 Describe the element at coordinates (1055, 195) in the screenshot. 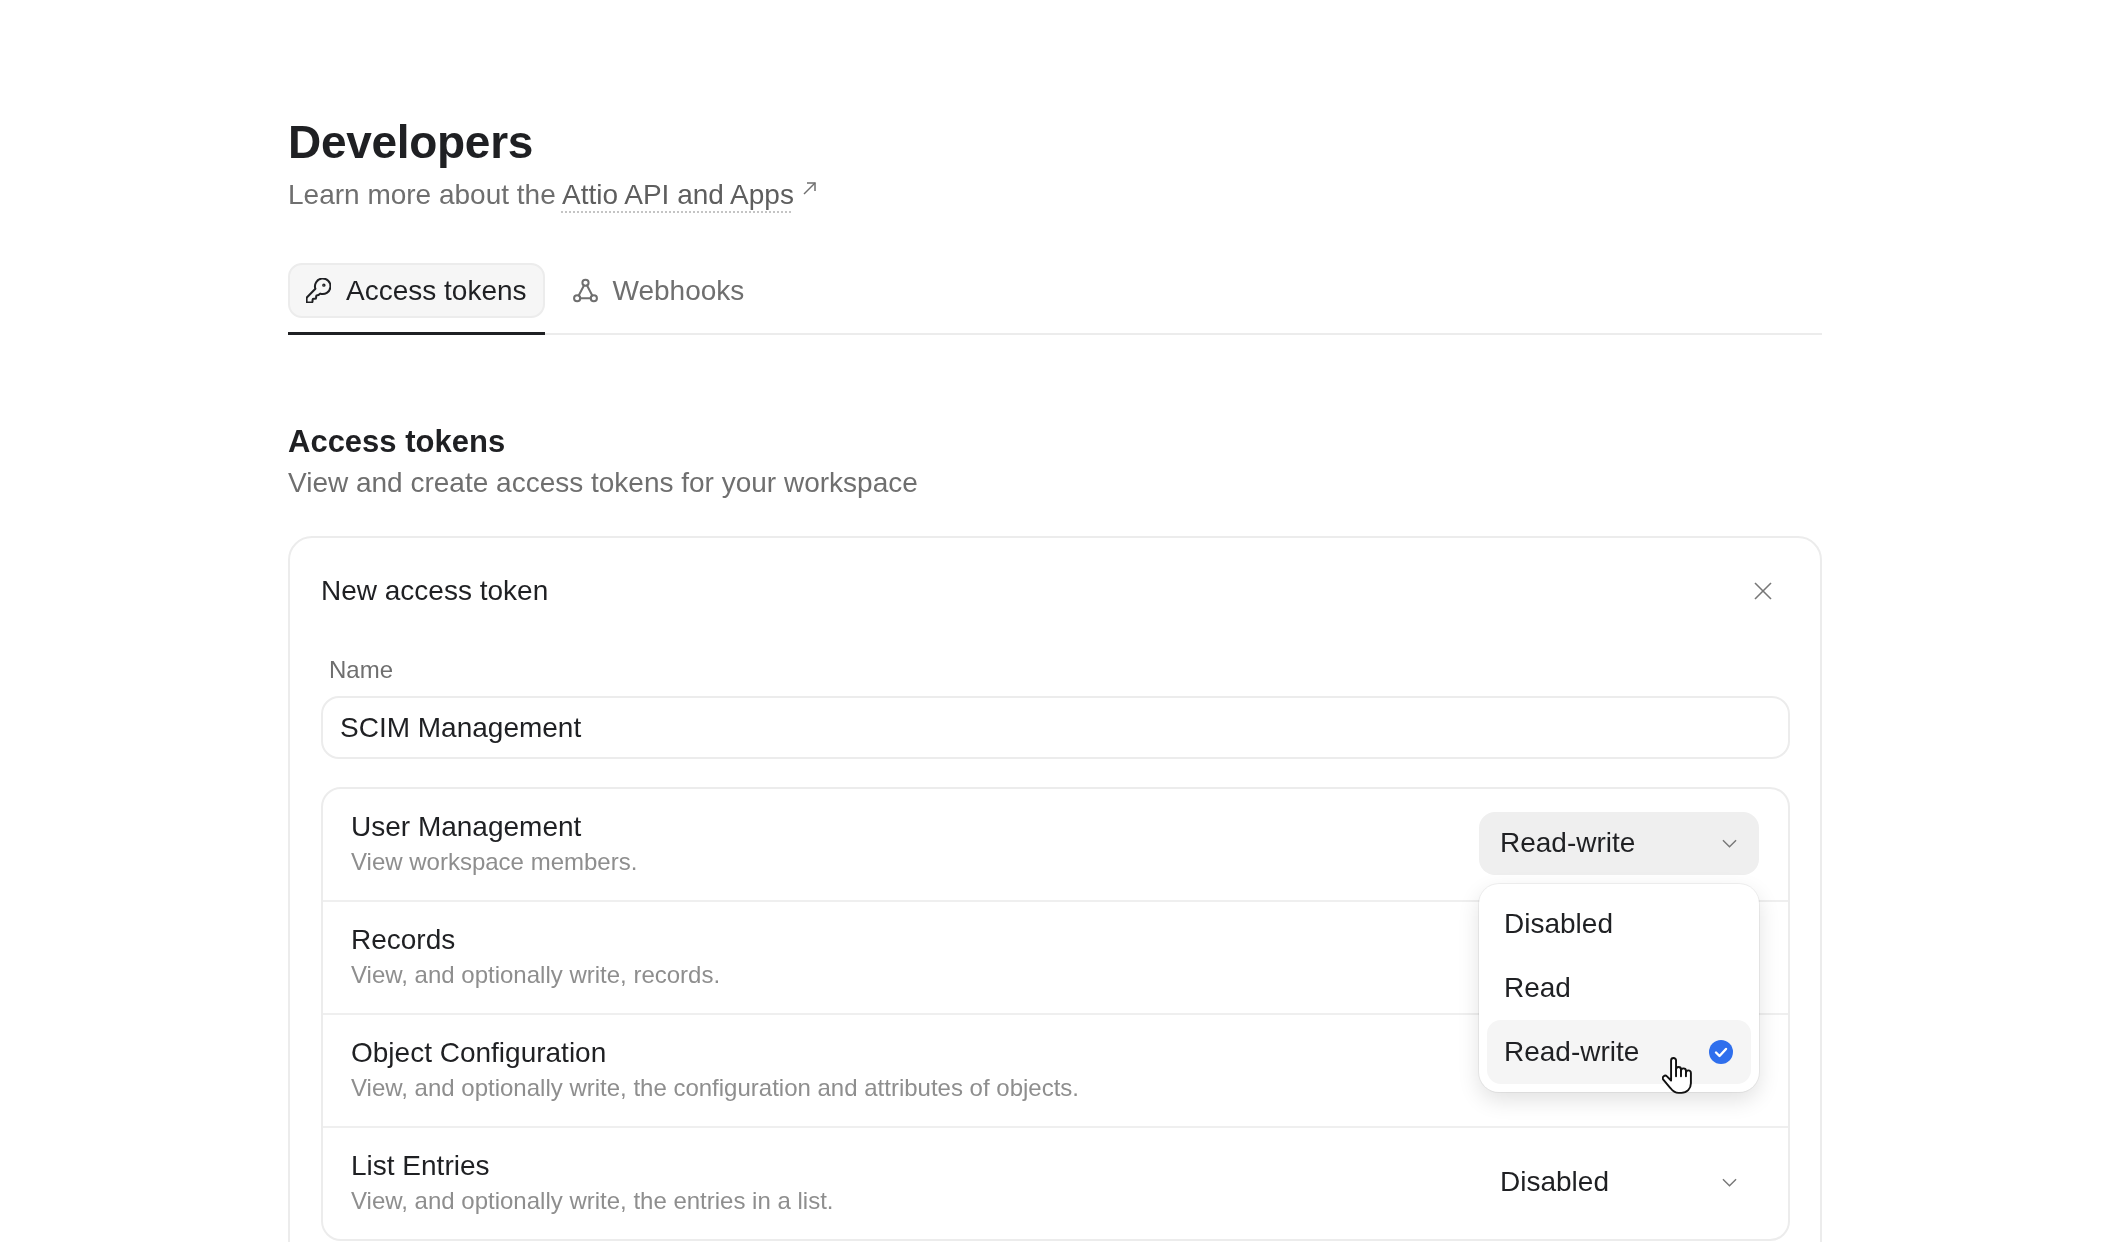

I see `page-subtitle: Learn more about the Attio API and Apps` at that location.